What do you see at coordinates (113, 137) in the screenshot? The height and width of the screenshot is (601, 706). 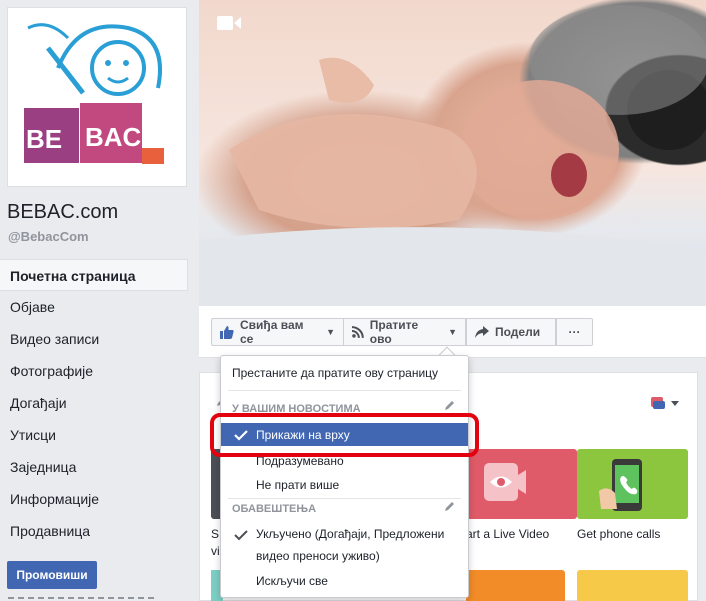 I see `svg-text: BAC` at bounding box center [113, 137].